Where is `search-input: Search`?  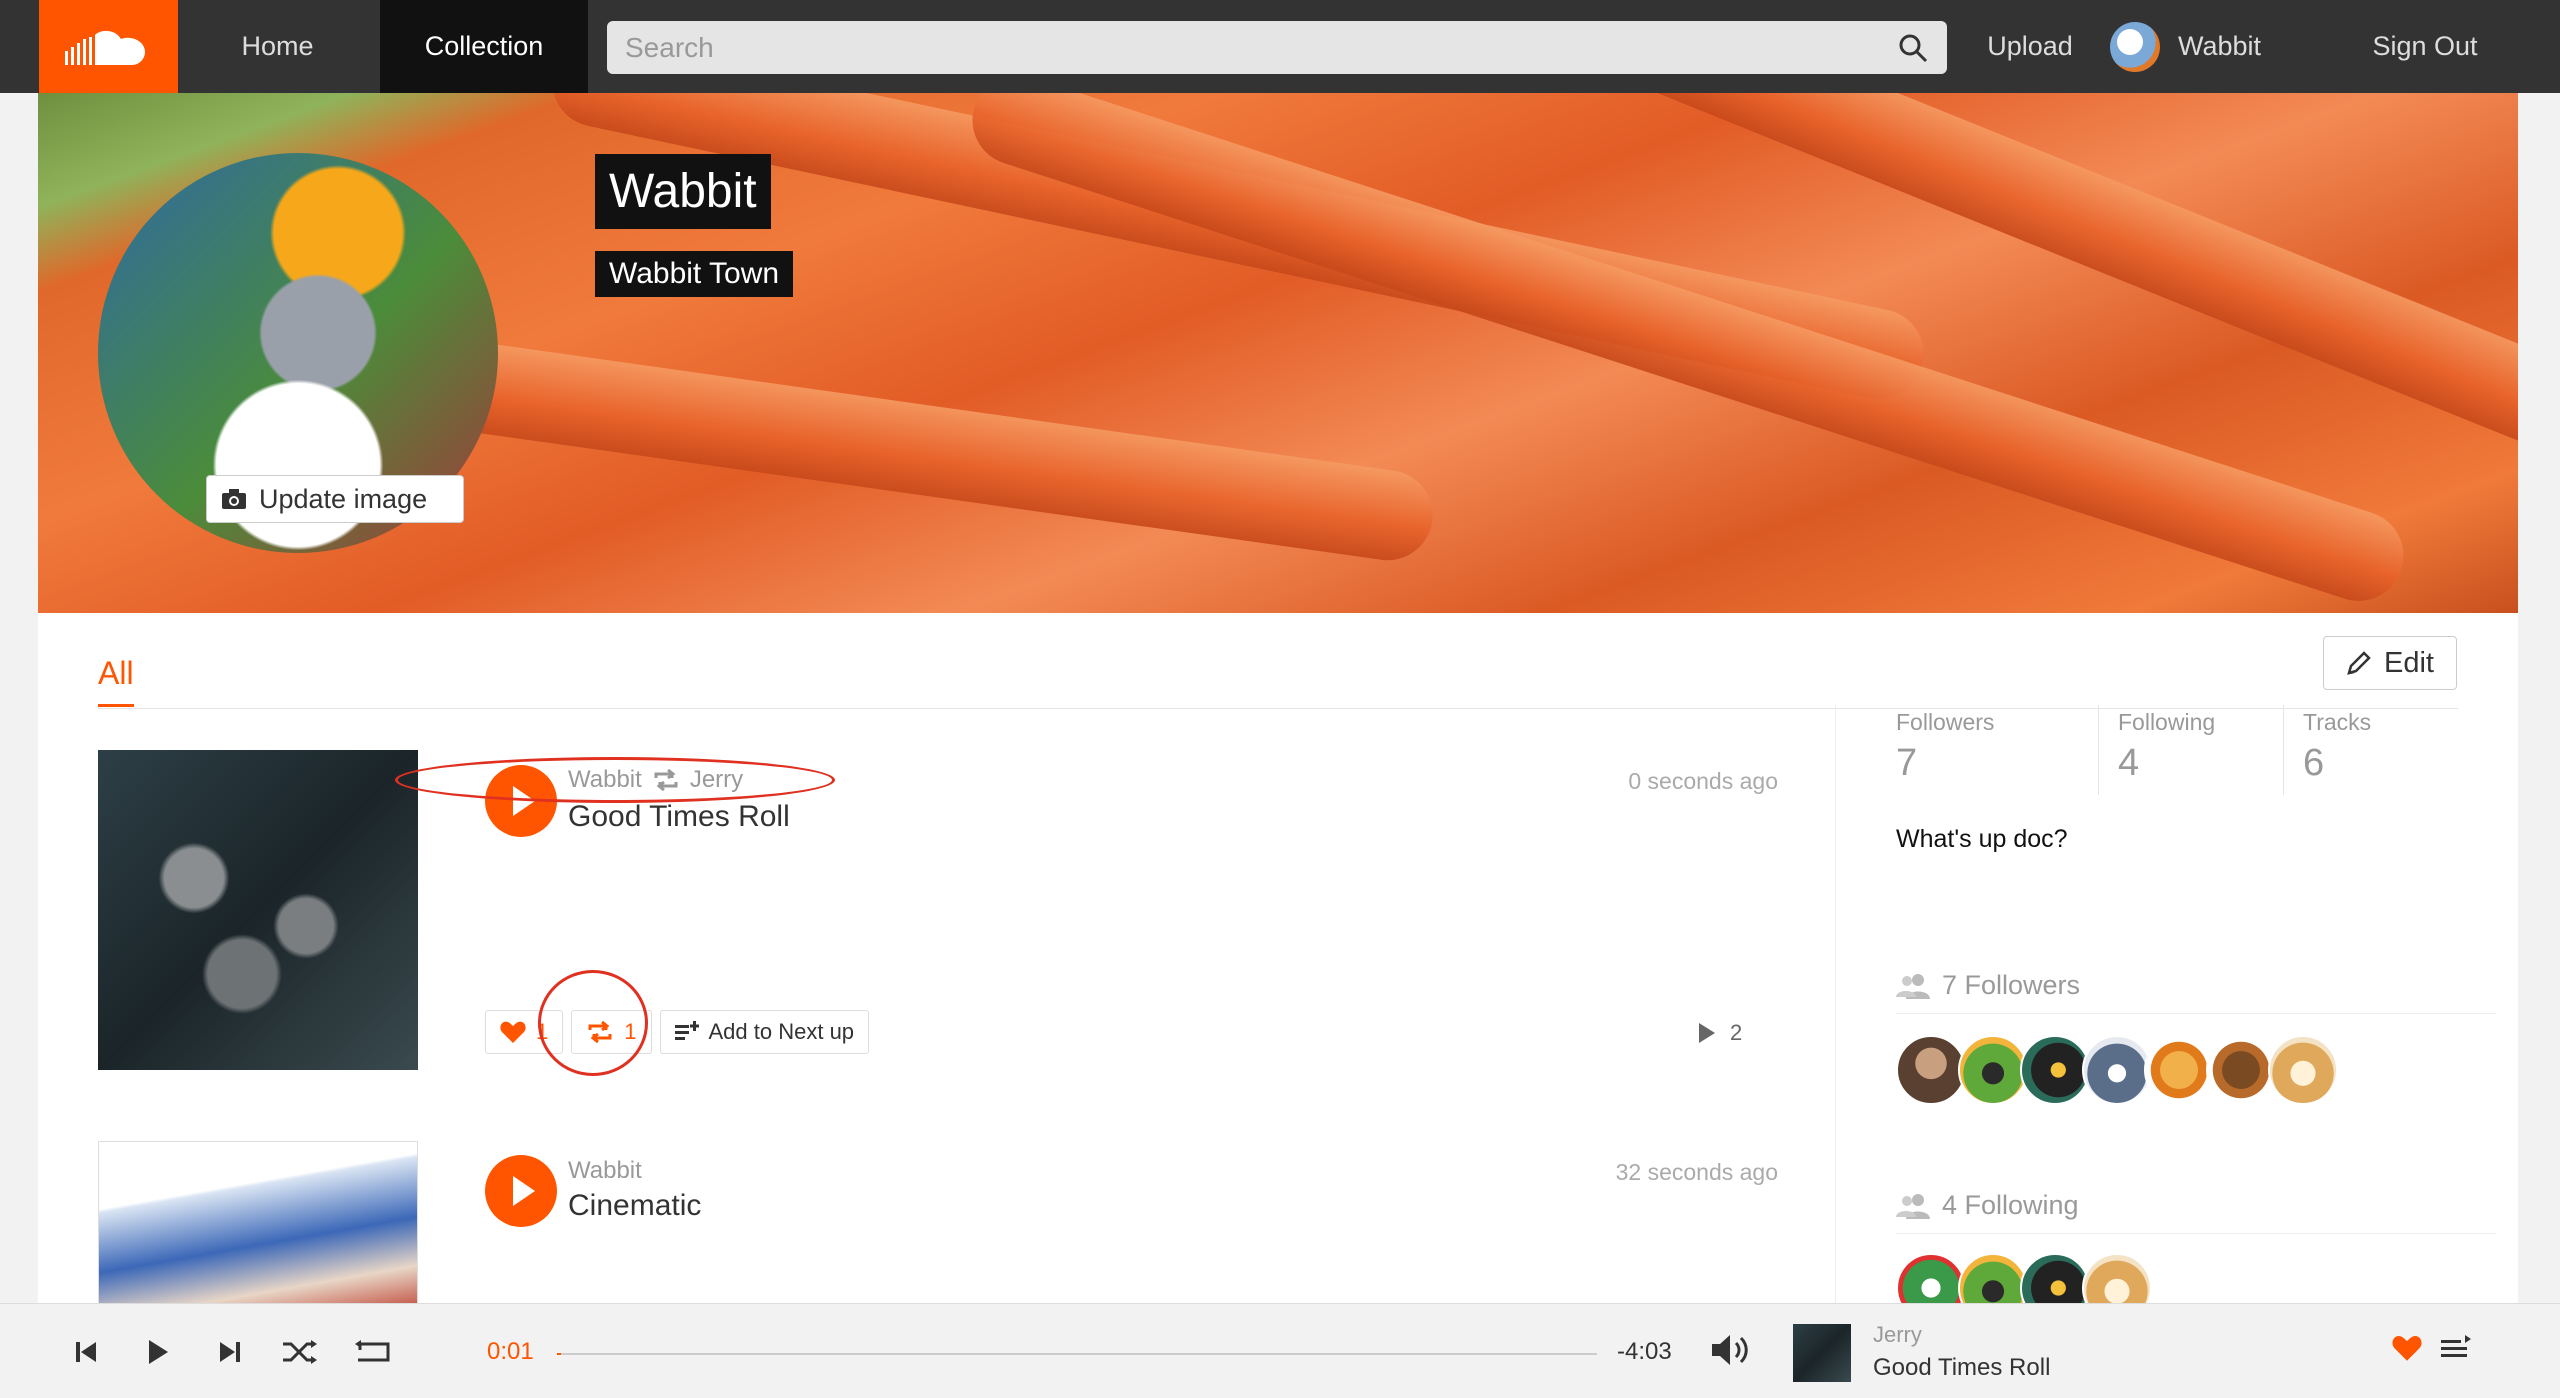
search-input: Search is located at coordinates (1277, 47).